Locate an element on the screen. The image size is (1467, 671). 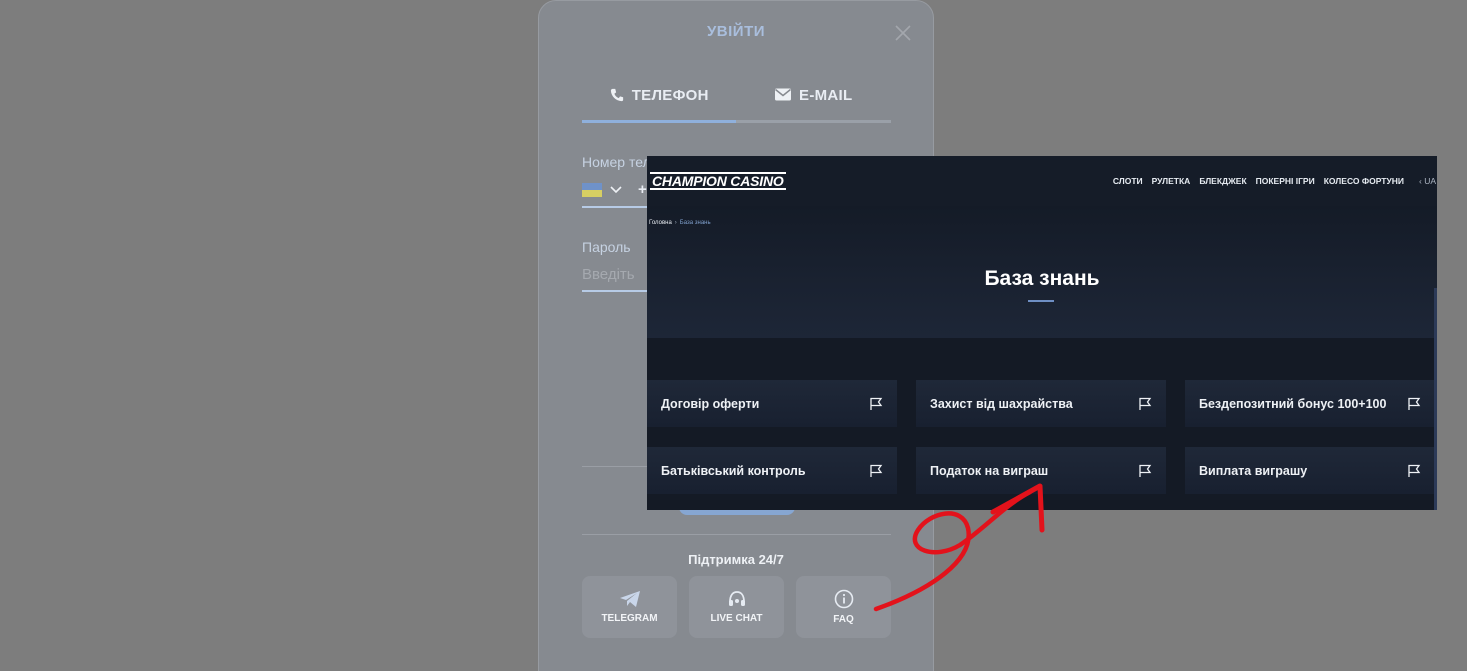
faq-label: FAQ is located at coordinates (843, 619).